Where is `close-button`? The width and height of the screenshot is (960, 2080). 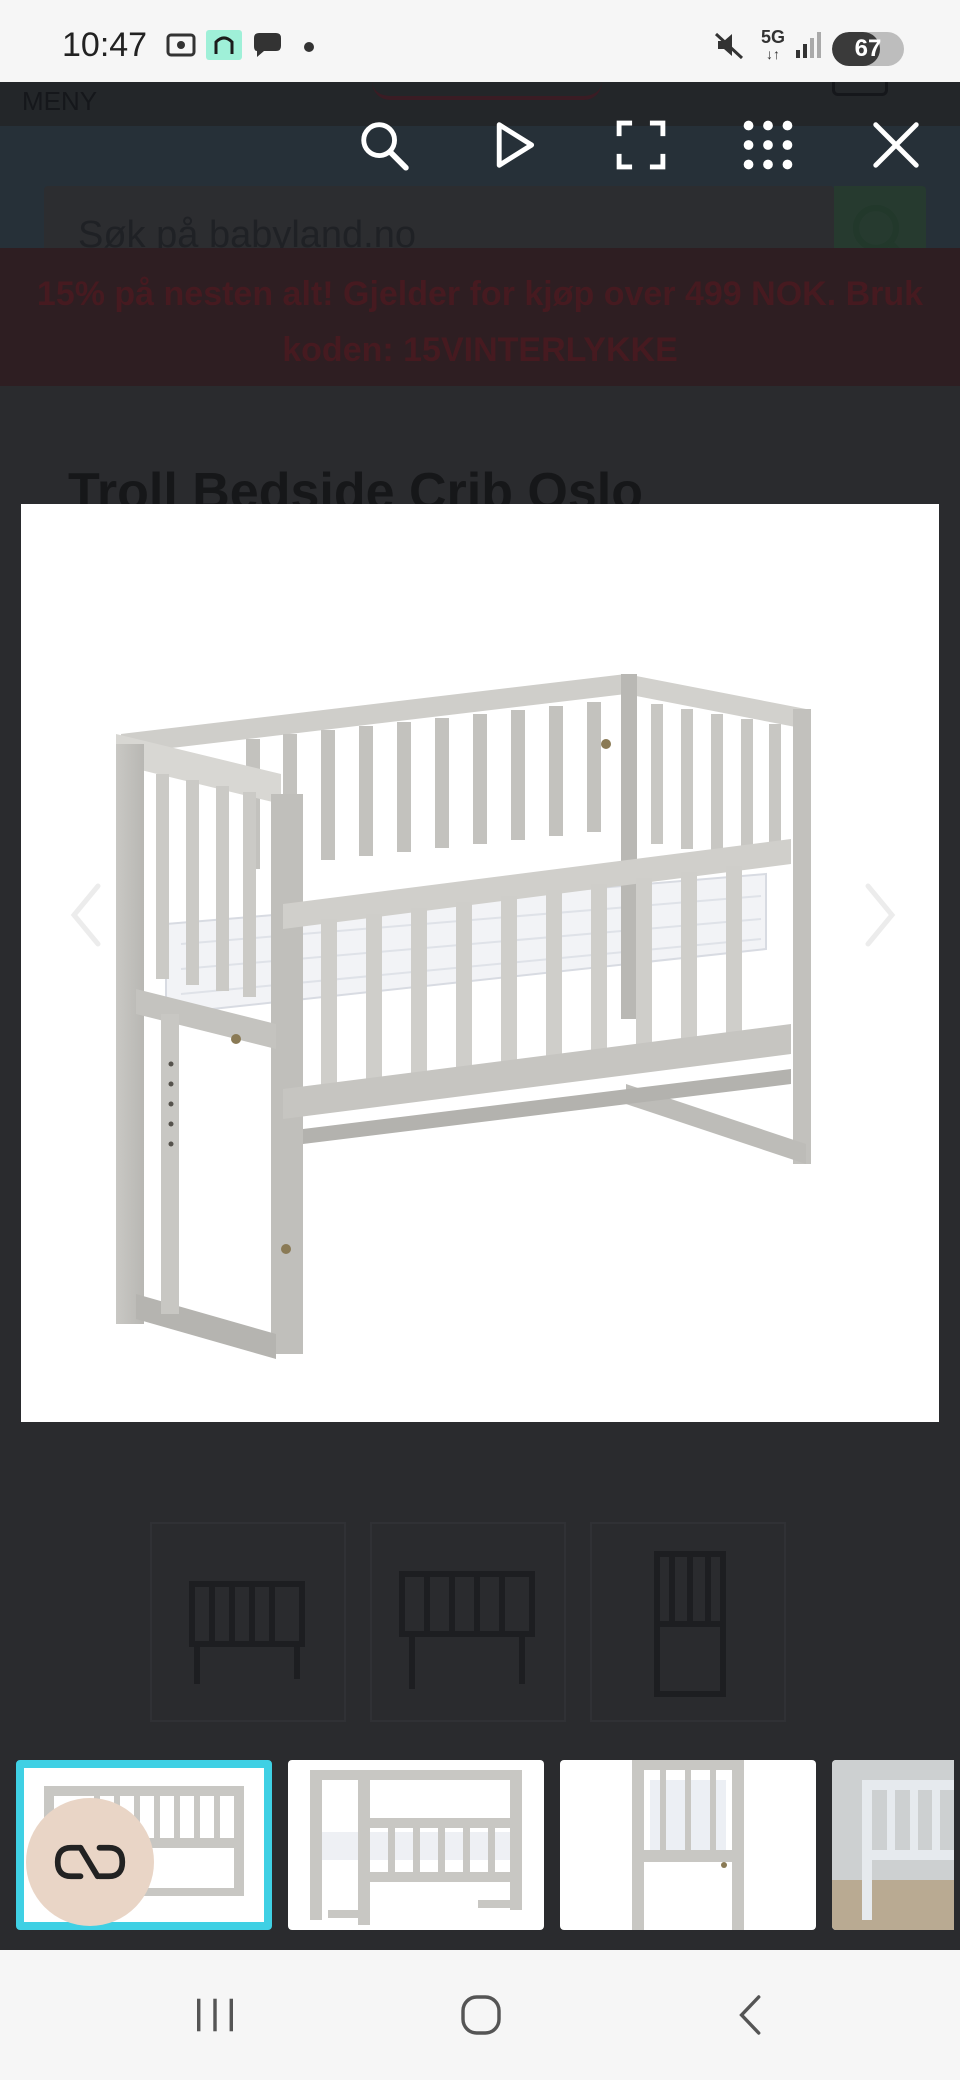
close-button is located at coordinates (896, 145).